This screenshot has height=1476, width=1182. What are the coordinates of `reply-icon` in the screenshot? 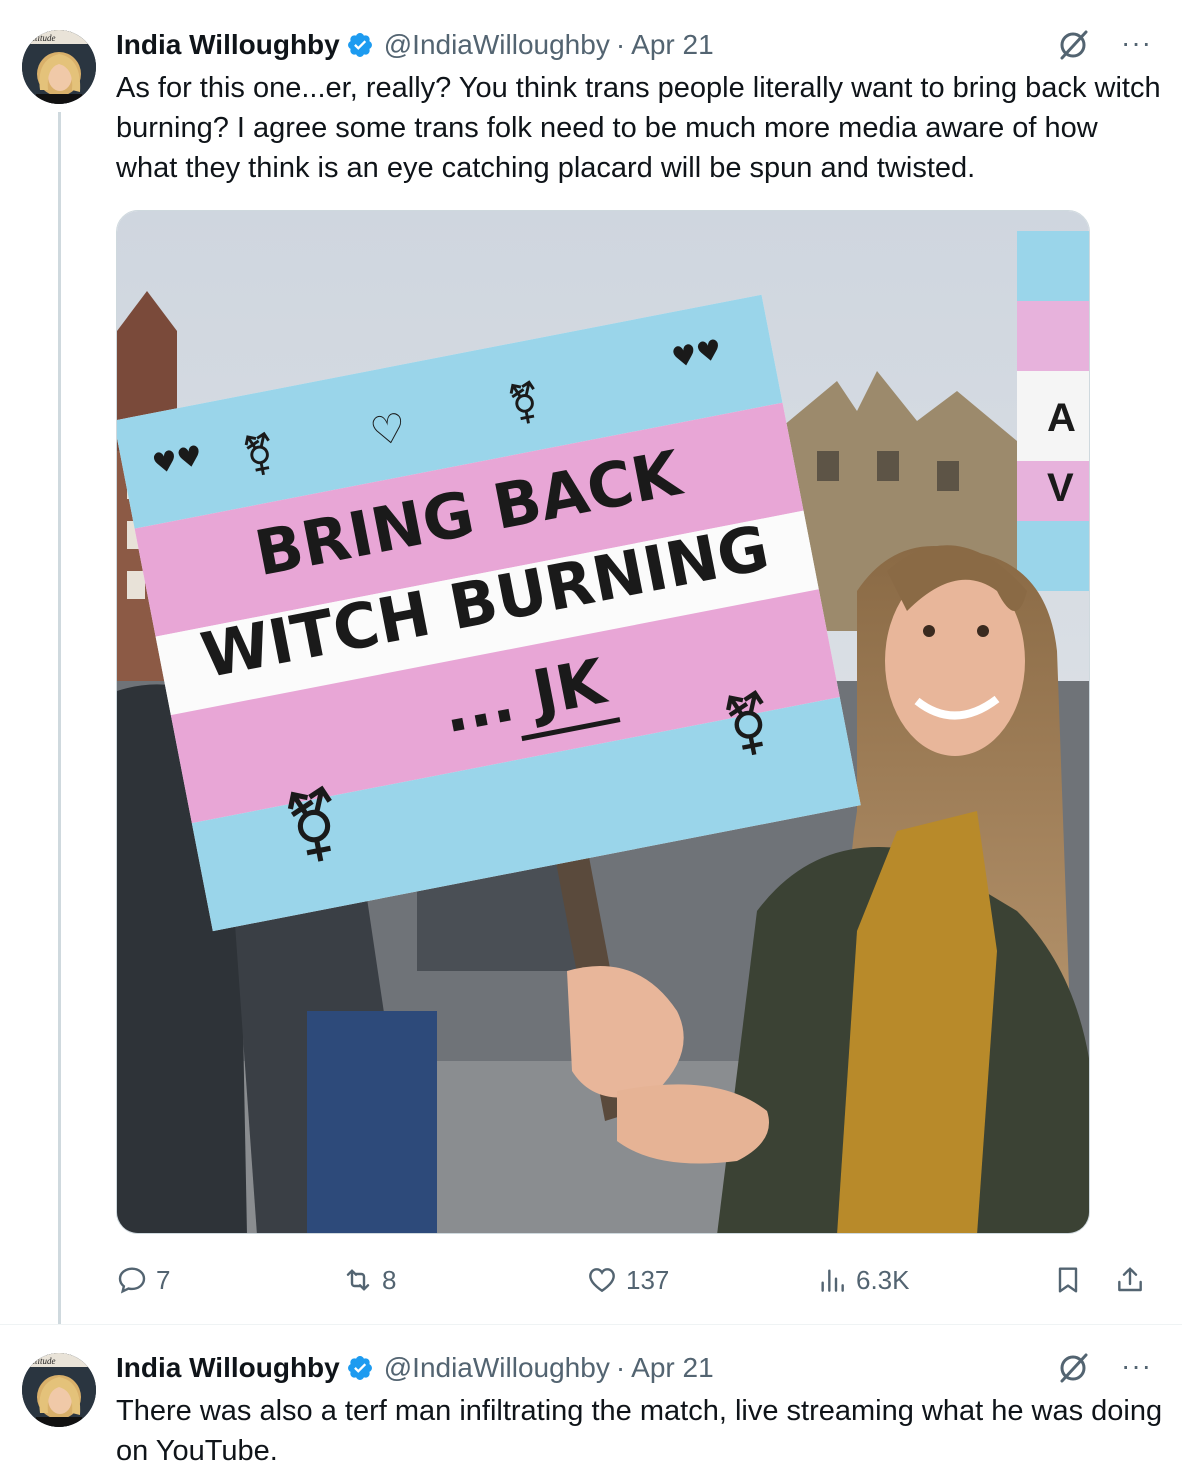 It's located at (132, 1280).